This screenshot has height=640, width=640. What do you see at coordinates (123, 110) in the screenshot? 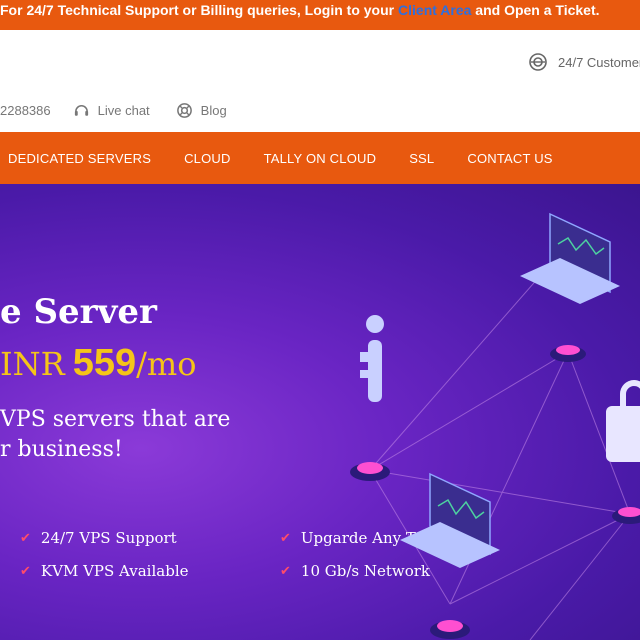
I see `live-chat-label: Live chat` at bounding box center [123, 110].